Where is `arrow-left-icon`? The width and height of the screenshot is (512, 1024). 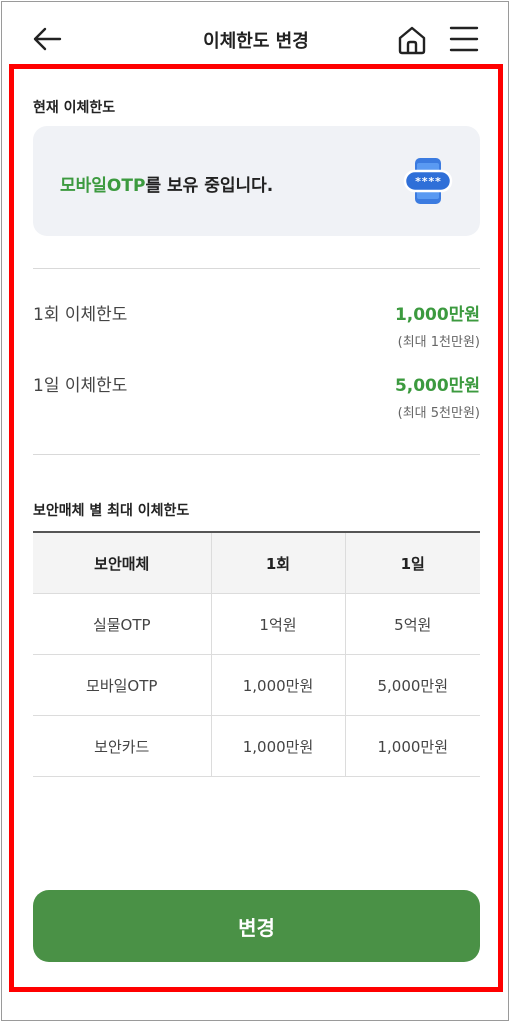
arrow-left-icon is located at coordinates (47, 39).